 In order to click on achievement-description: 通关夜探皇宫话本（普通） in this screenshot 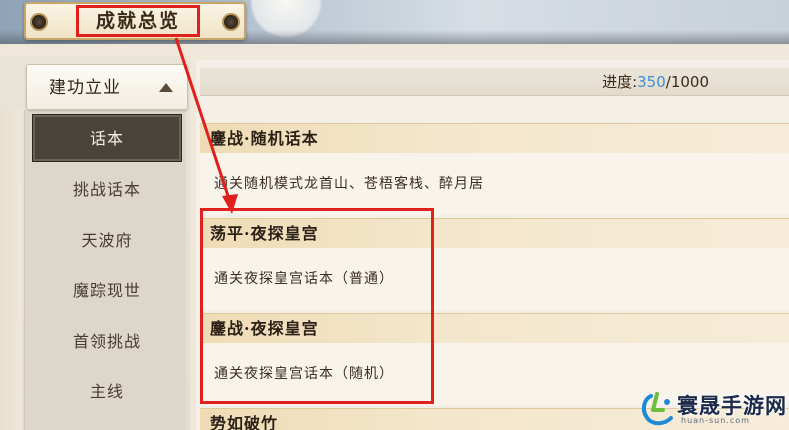, I will do `click(494, 279)`.